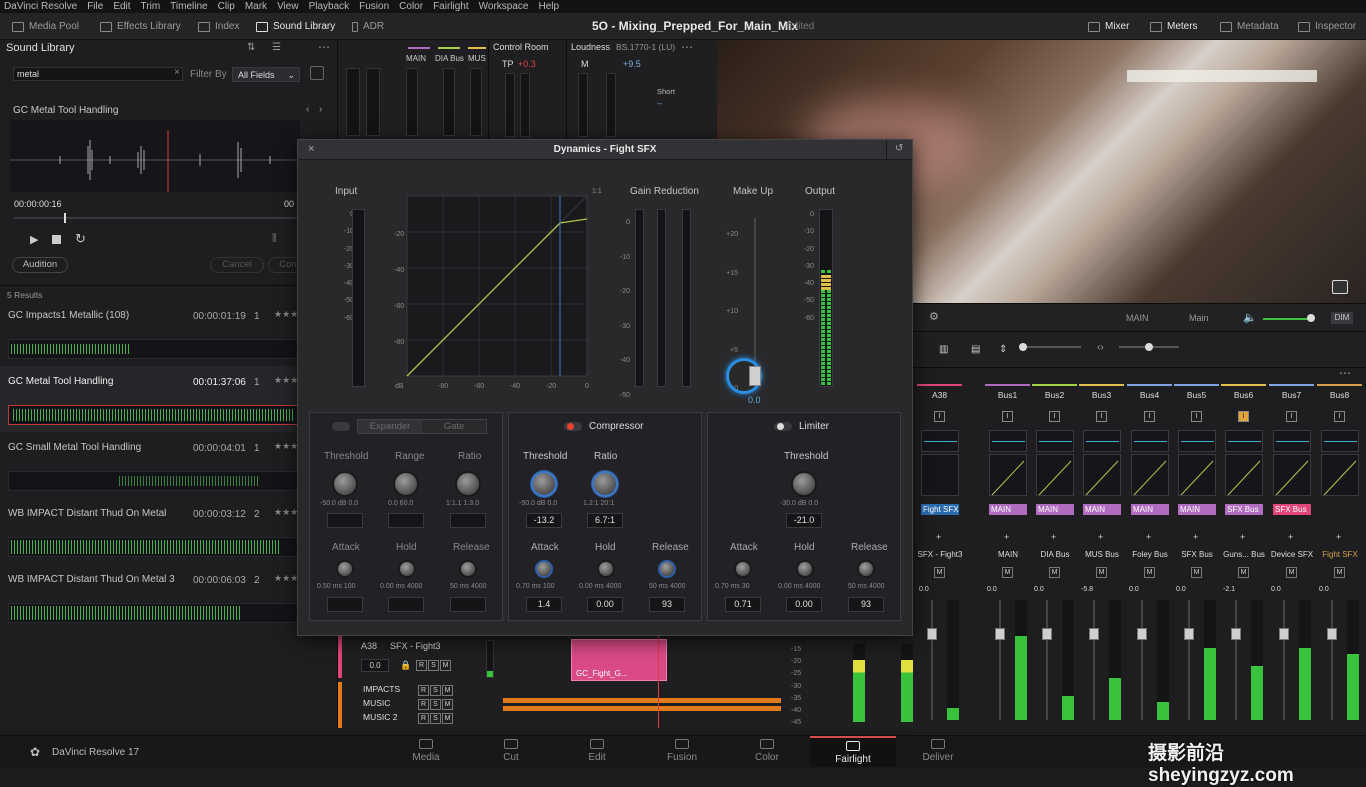  What do you see at coordinates (40, 6) in the screenshot?
I see `menu-app: DaVinci Resolve` at bounding box center [40, 6].